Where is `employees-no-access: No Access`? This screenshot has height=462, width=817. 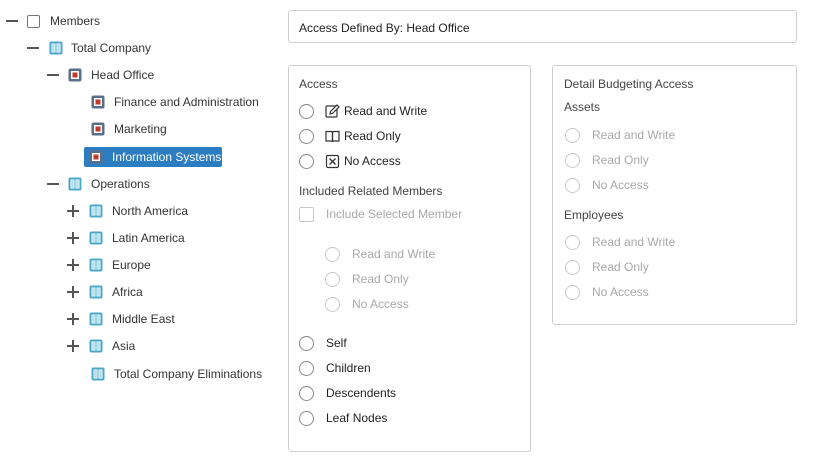 employees-no-access: No Access is located at coordinates (607, 292).